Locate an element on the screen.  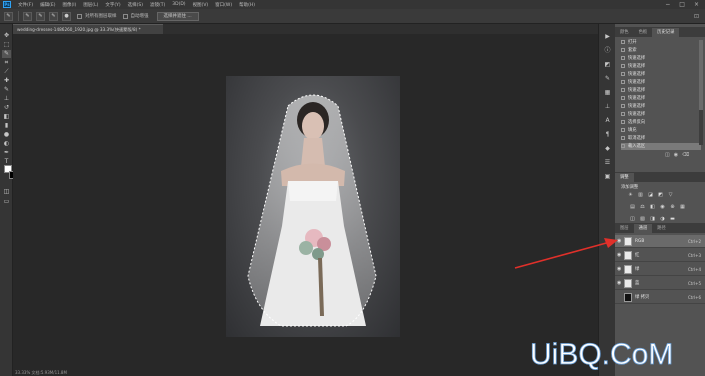
hue-icon: ▤ is located at coordinates (632, 207).